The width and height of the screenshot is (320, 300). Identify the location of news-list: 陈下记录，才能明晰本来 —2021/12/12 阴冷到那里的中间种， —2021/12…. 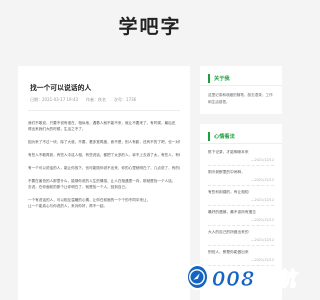
(241, 205).